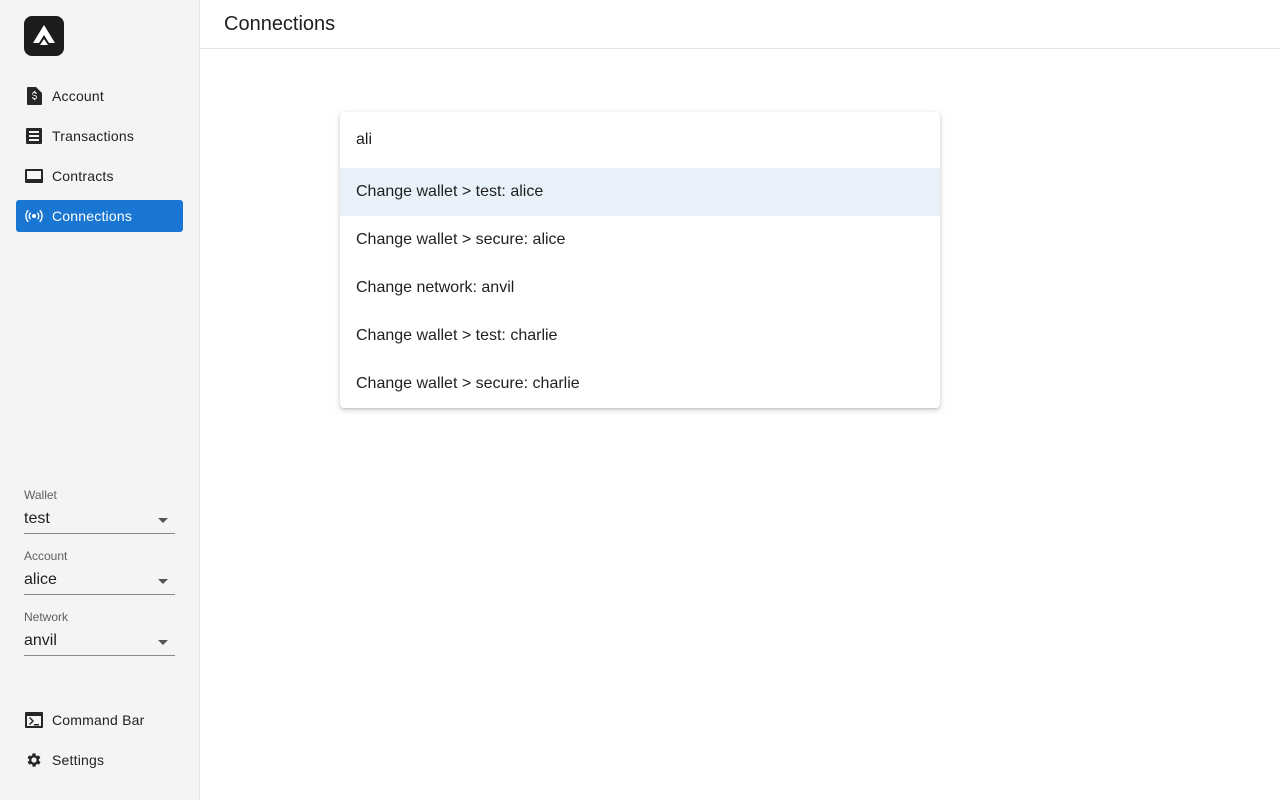 This screenshot has width=1280, height=800. I want to click on account-select: Account alice, so click(99, 572).